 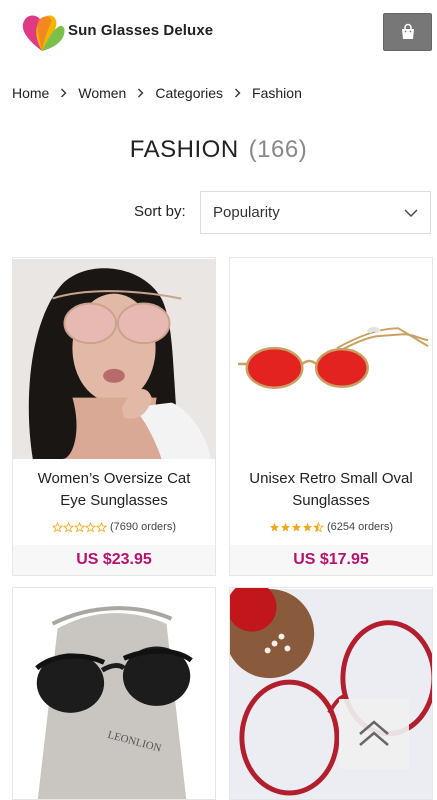 What do you see at coordinates (331, 478) in the screenshot?
I see `product-name-line: Unisex Retro Small Oval` at bounding box center [331, 478].